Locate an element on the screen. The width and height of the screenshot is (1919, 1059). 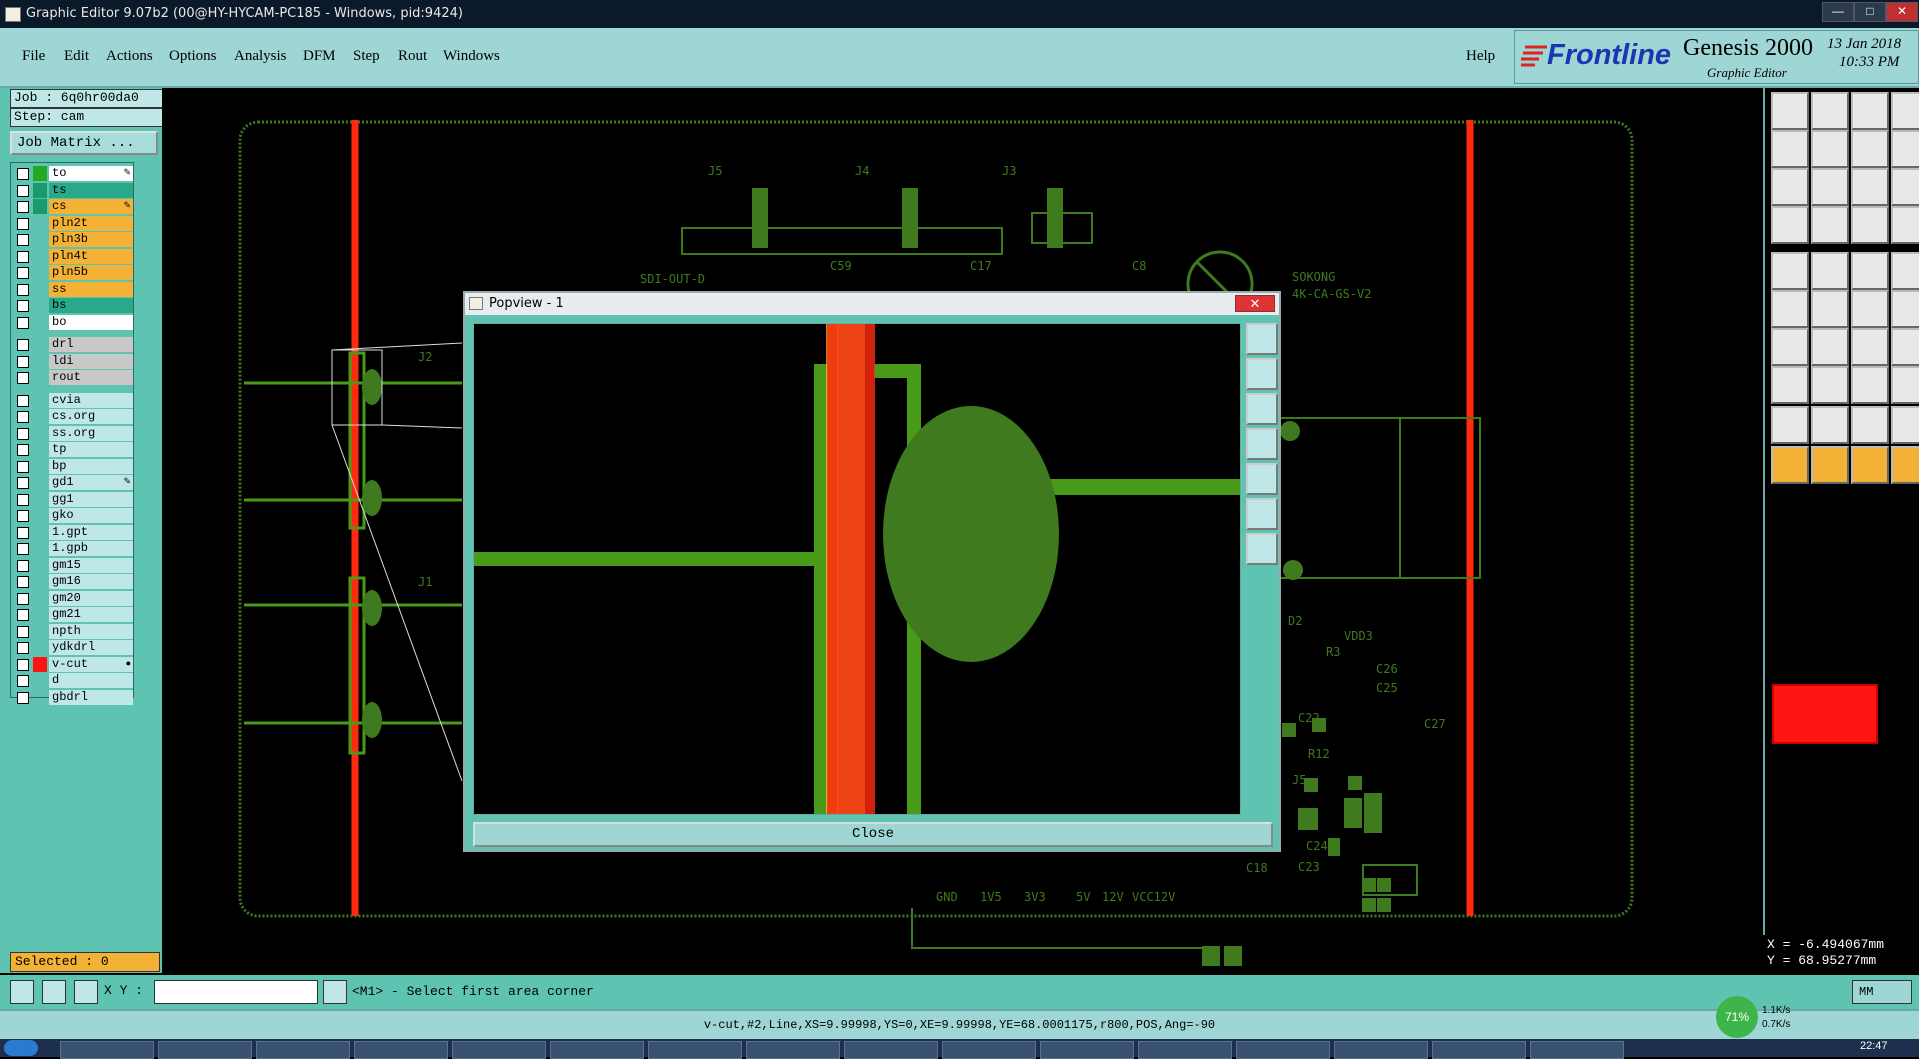
grid-icon is located at coordinates (86, 992).